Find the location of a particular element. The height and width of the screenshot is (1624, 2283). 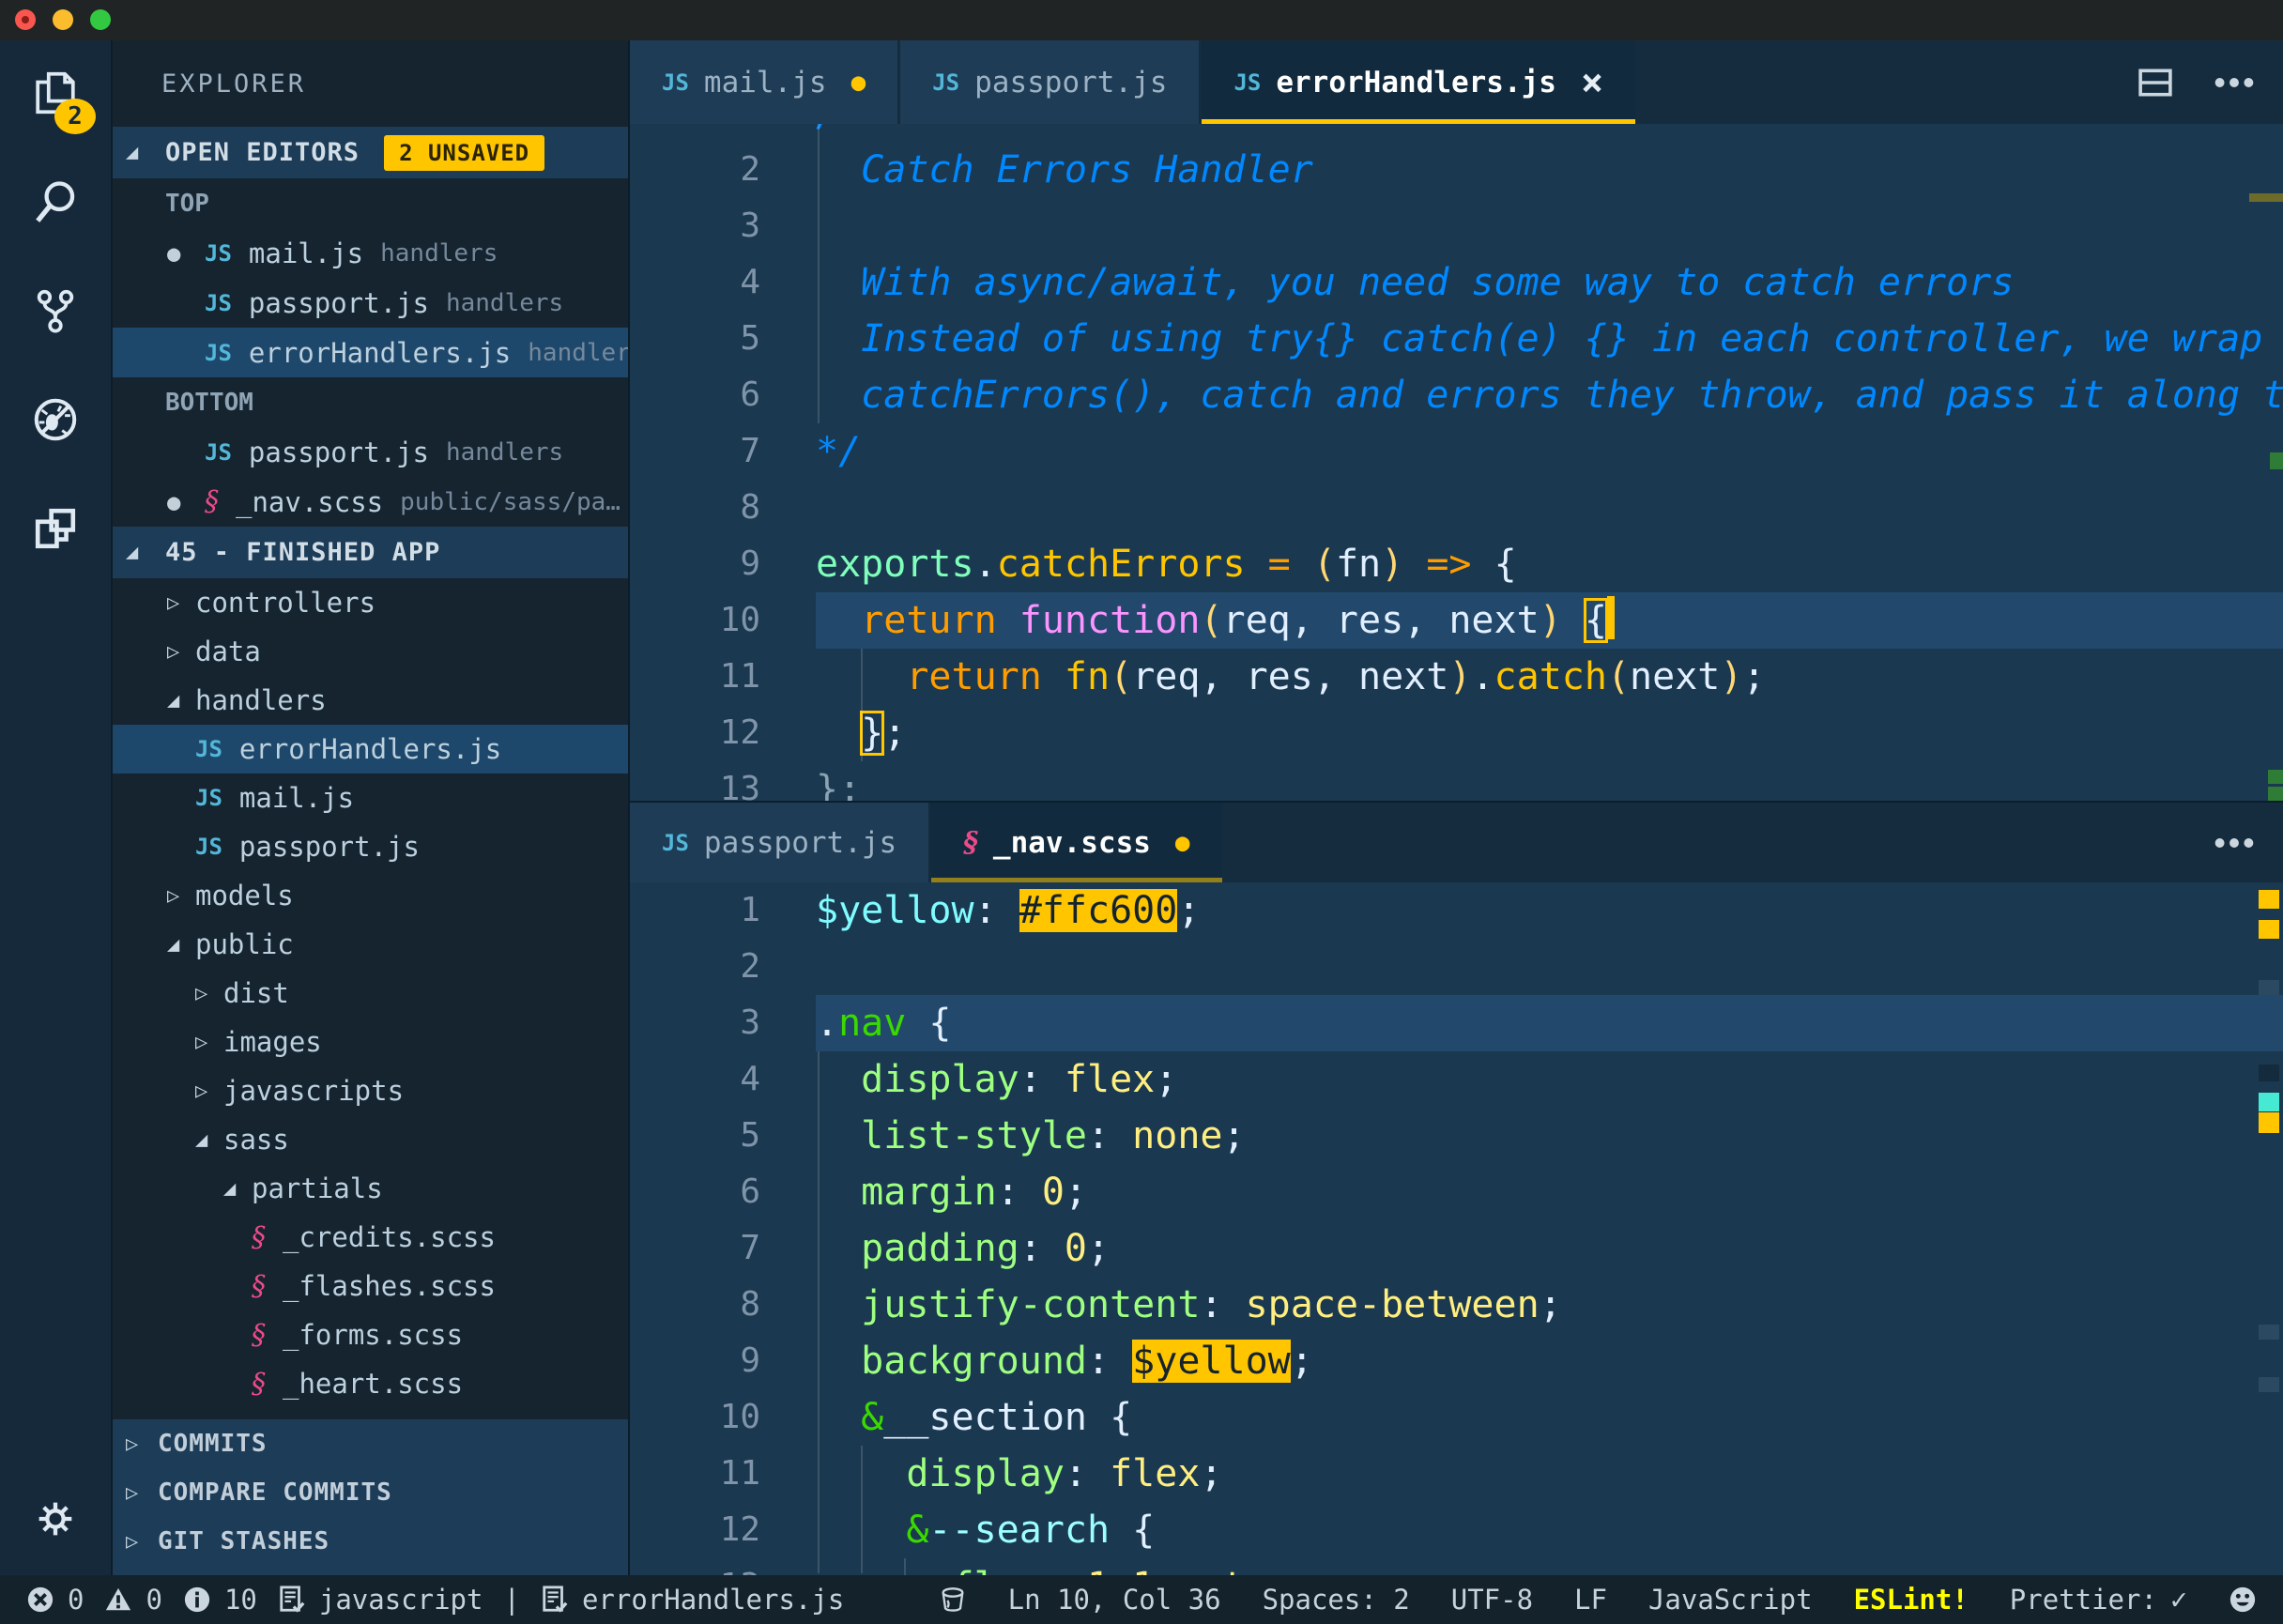

status-item-errorhandlers-js: errorHandlers.js is located at coordinates (692, 1600).